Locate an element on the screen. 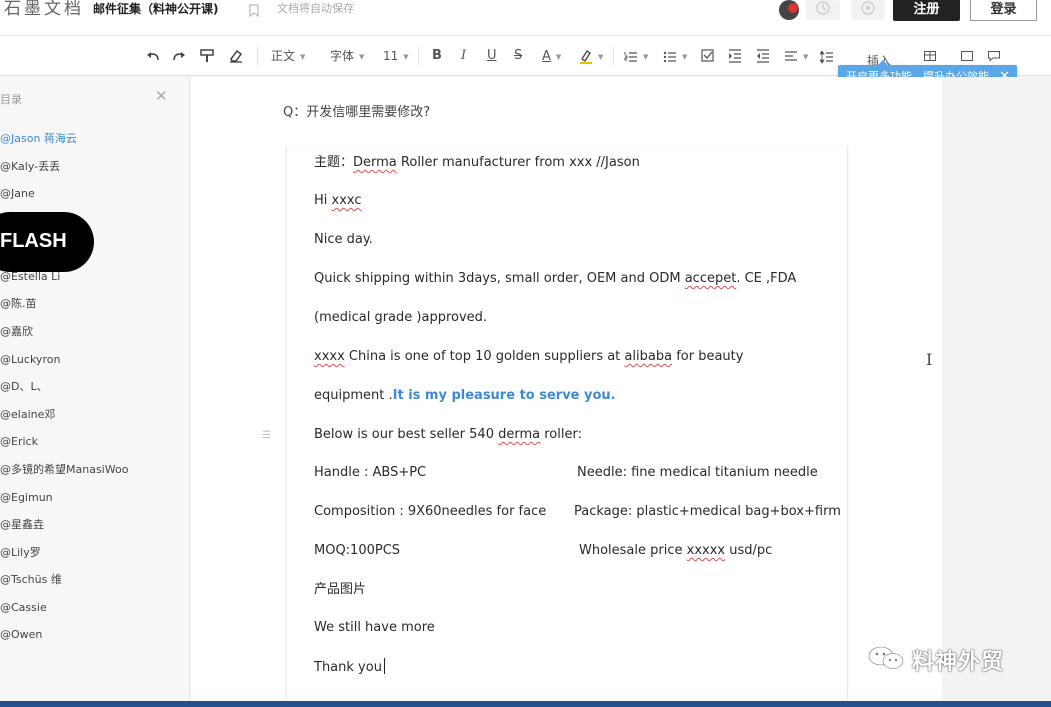 The image size is (1051, 707). line-spacing-button is located at coordinates (827, 56).